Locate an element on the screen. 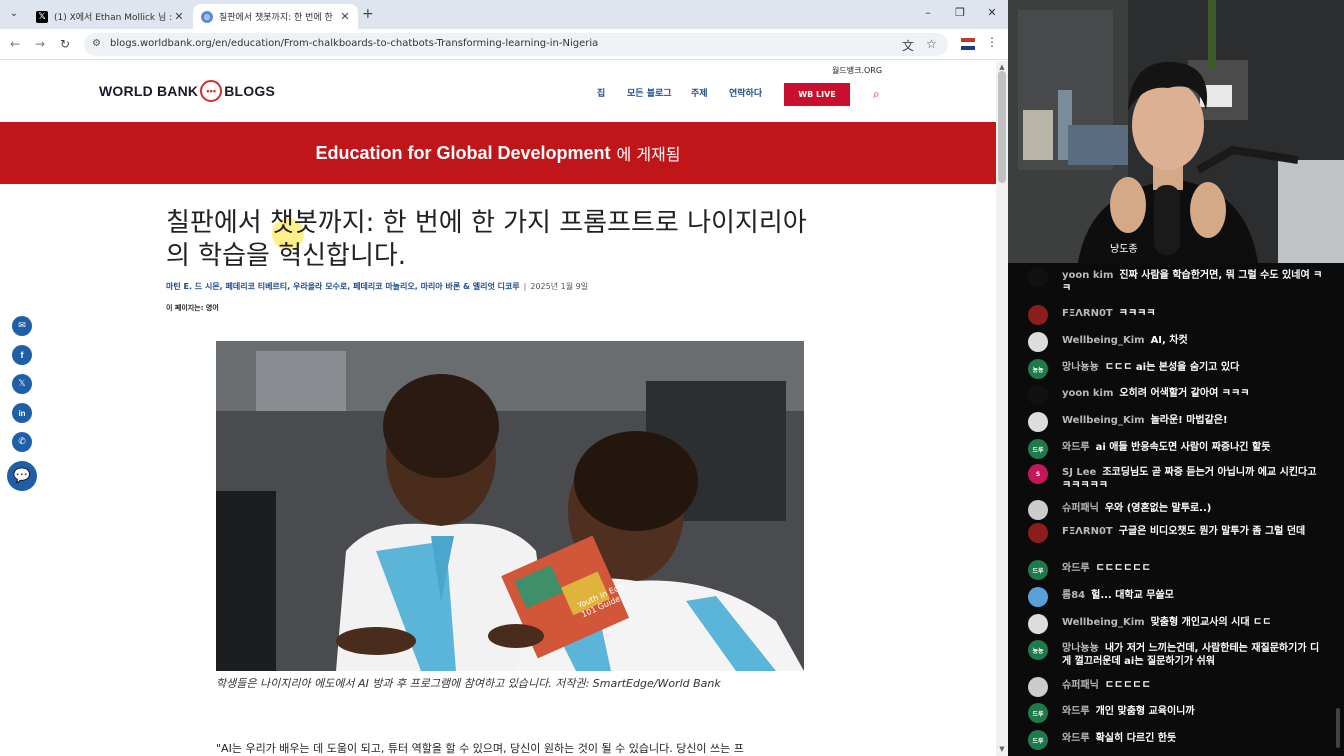  chat-message: Wellbeing_Kim 놀라운! 마법같은! is located at coordinates (1178, 422).